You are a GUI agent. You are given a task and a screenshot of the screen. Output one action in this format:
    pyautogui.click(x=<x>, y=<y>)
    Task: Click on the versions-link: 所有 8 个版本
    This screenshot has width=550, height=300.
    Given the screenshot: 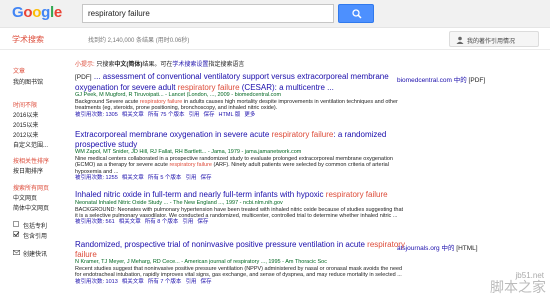 What is the action you would take?
    pyautogui.click(x=162, y=222)
    